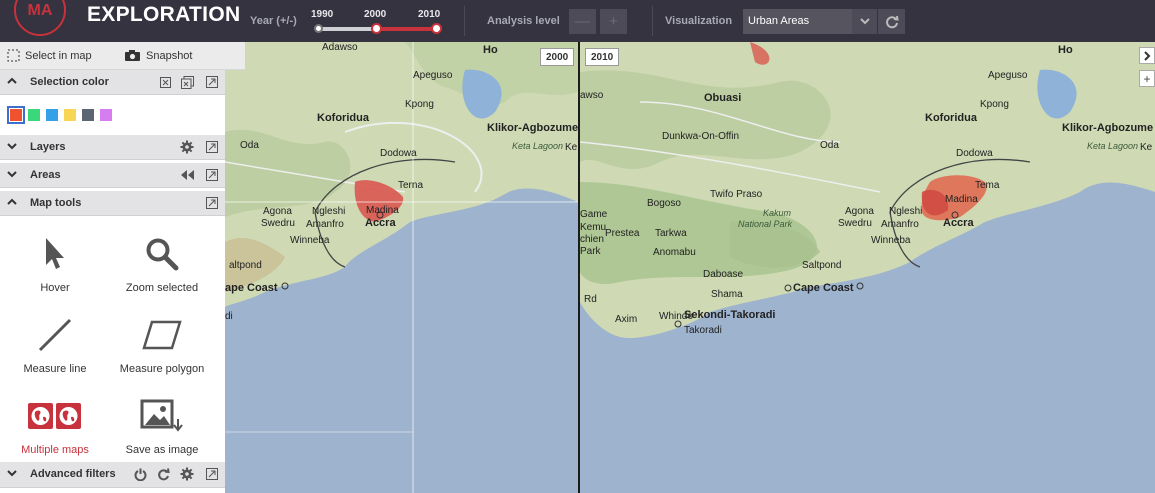 Image resolution: width=1155 pixels, height=493 pixels. I want to click on section-advanced-filters: Advanced filters, so click(112, 475).